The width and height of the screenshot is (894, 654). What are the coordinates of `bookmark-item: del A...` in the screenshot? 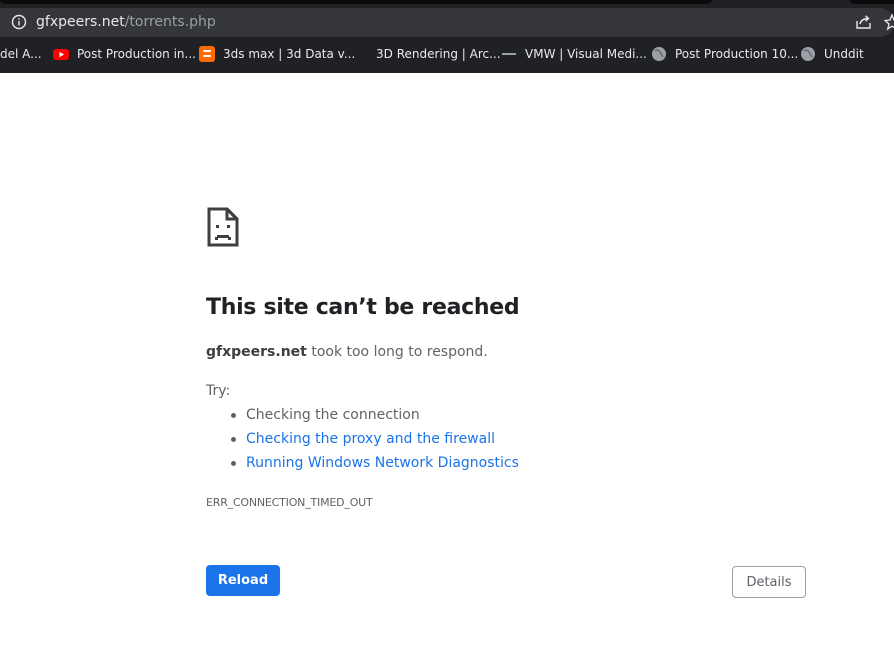 It's located at (21, 54).